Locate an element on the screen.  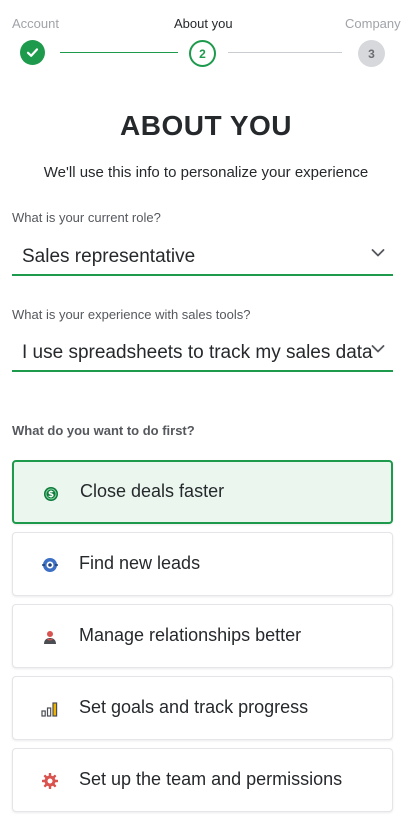
goal-option-label: Set goals and track progress is located at coordinates (194, 707).